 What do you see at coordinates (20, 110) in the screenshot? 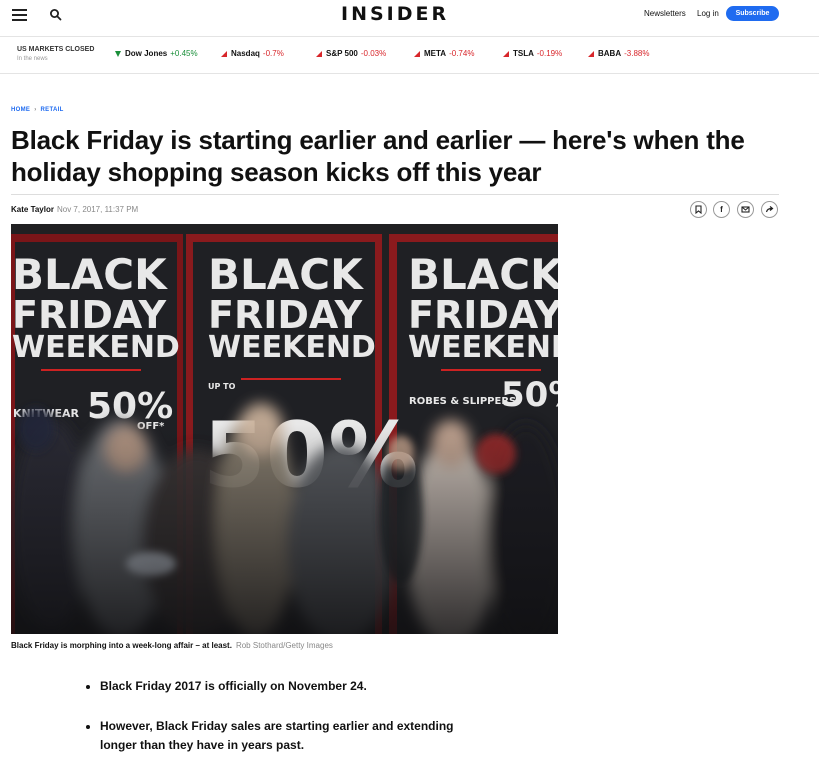
I see `breadcrumb-home: HOME` at bounding box center [20, 110].